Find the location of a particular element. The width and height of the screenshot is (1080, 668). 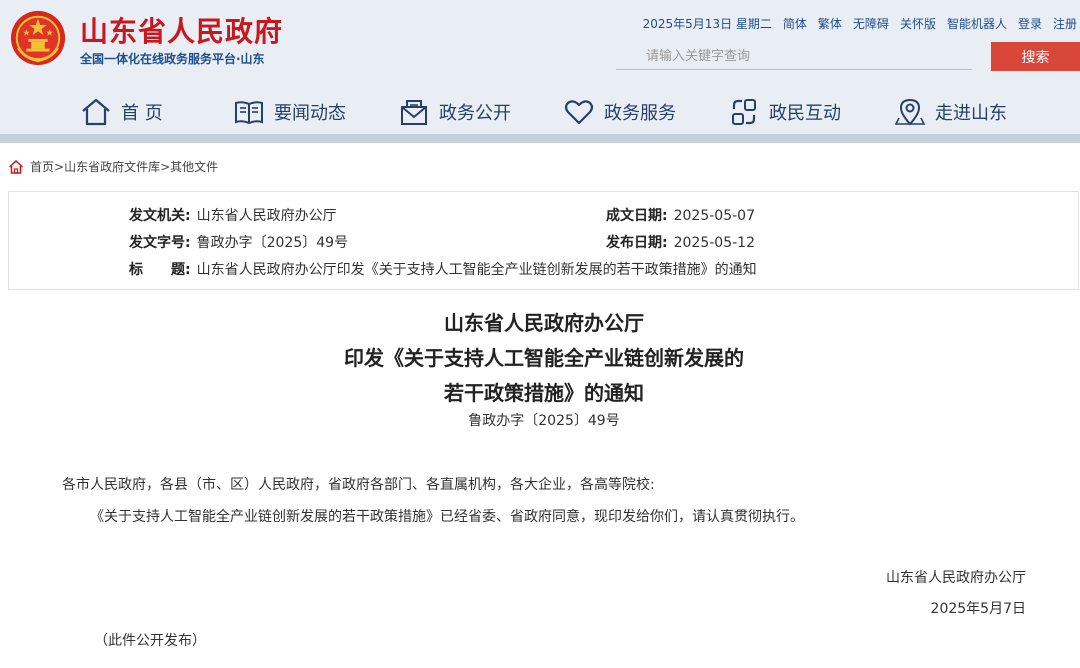

main-nav: 首 页 要闻动态 政务公开 政务服务 政民互动 走进山东 is located at coordinates (540, 112).